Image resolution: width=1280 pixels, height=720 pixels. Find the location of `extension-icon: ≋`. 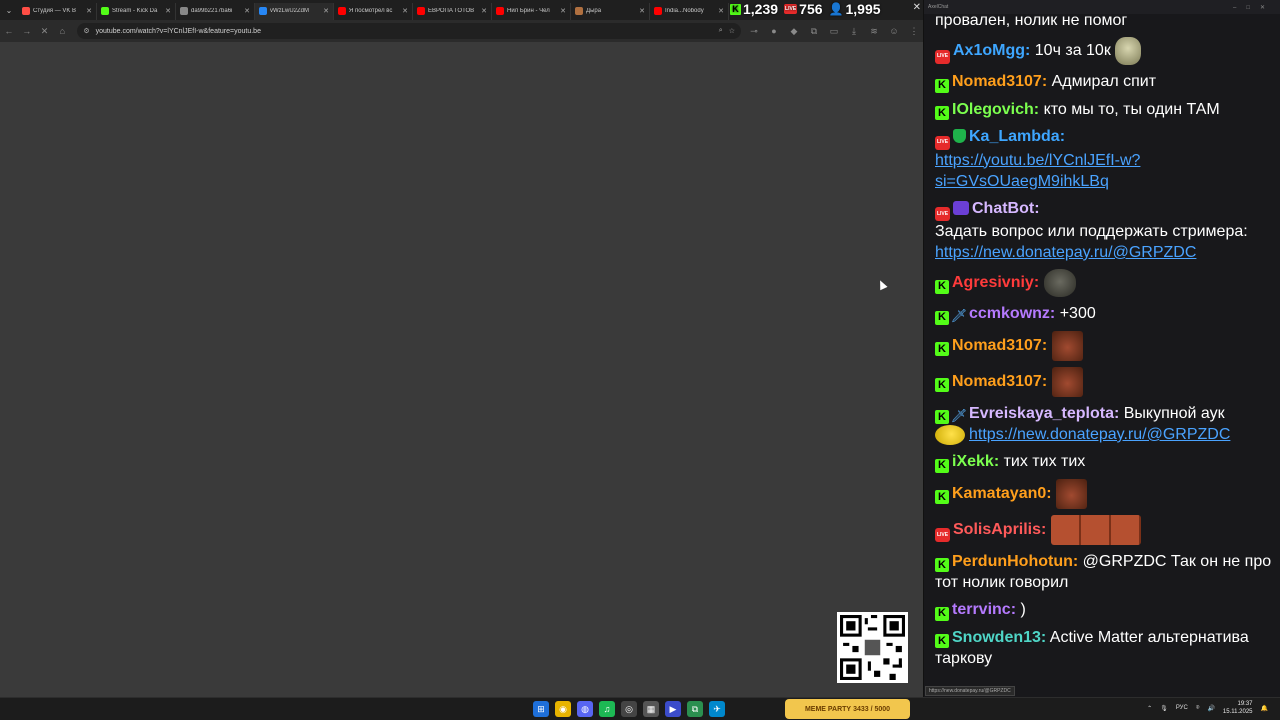

extension-icon: ≋ is located at coordinates (874, 31).